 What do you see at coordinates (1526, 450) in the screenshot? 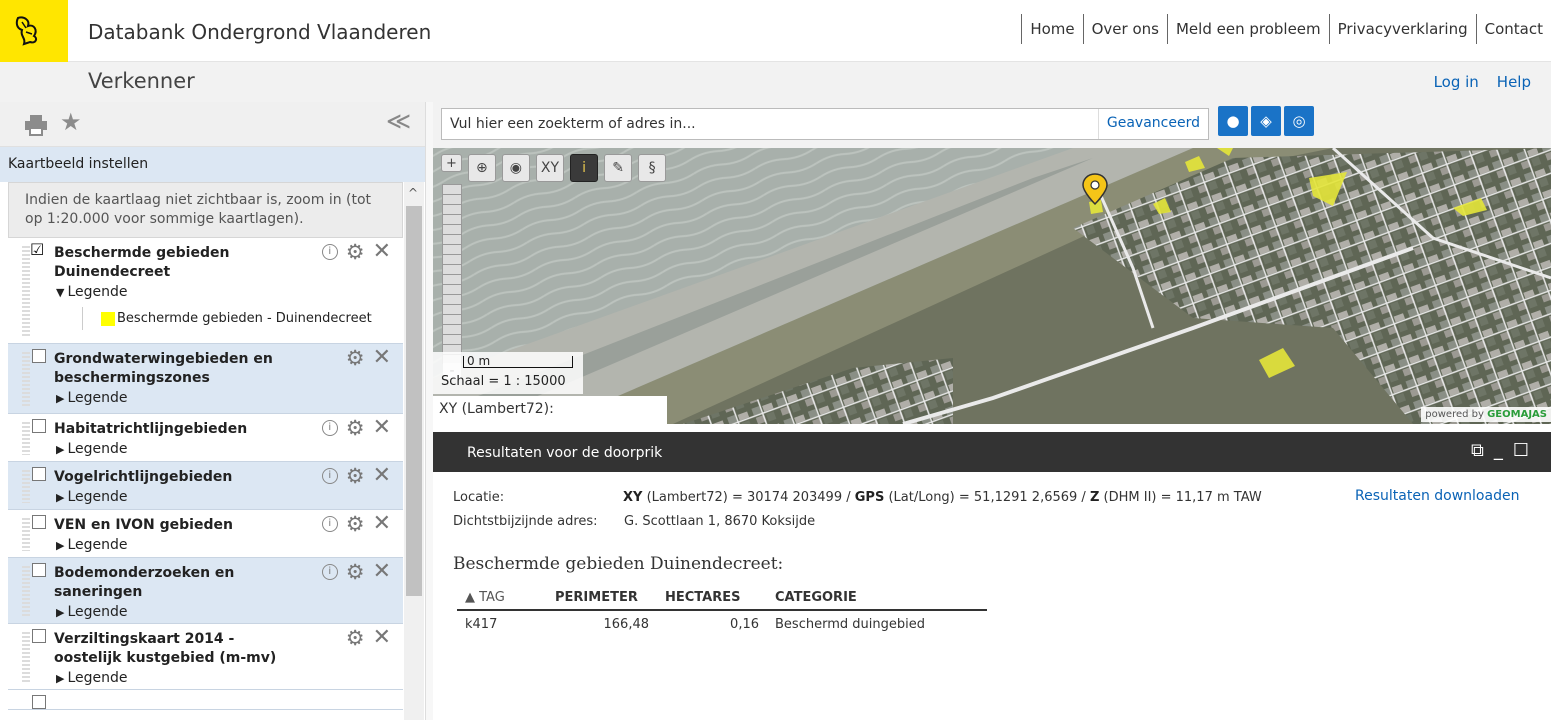
I see `maximize-icon: ☐` at bounding box center [1526, 450].